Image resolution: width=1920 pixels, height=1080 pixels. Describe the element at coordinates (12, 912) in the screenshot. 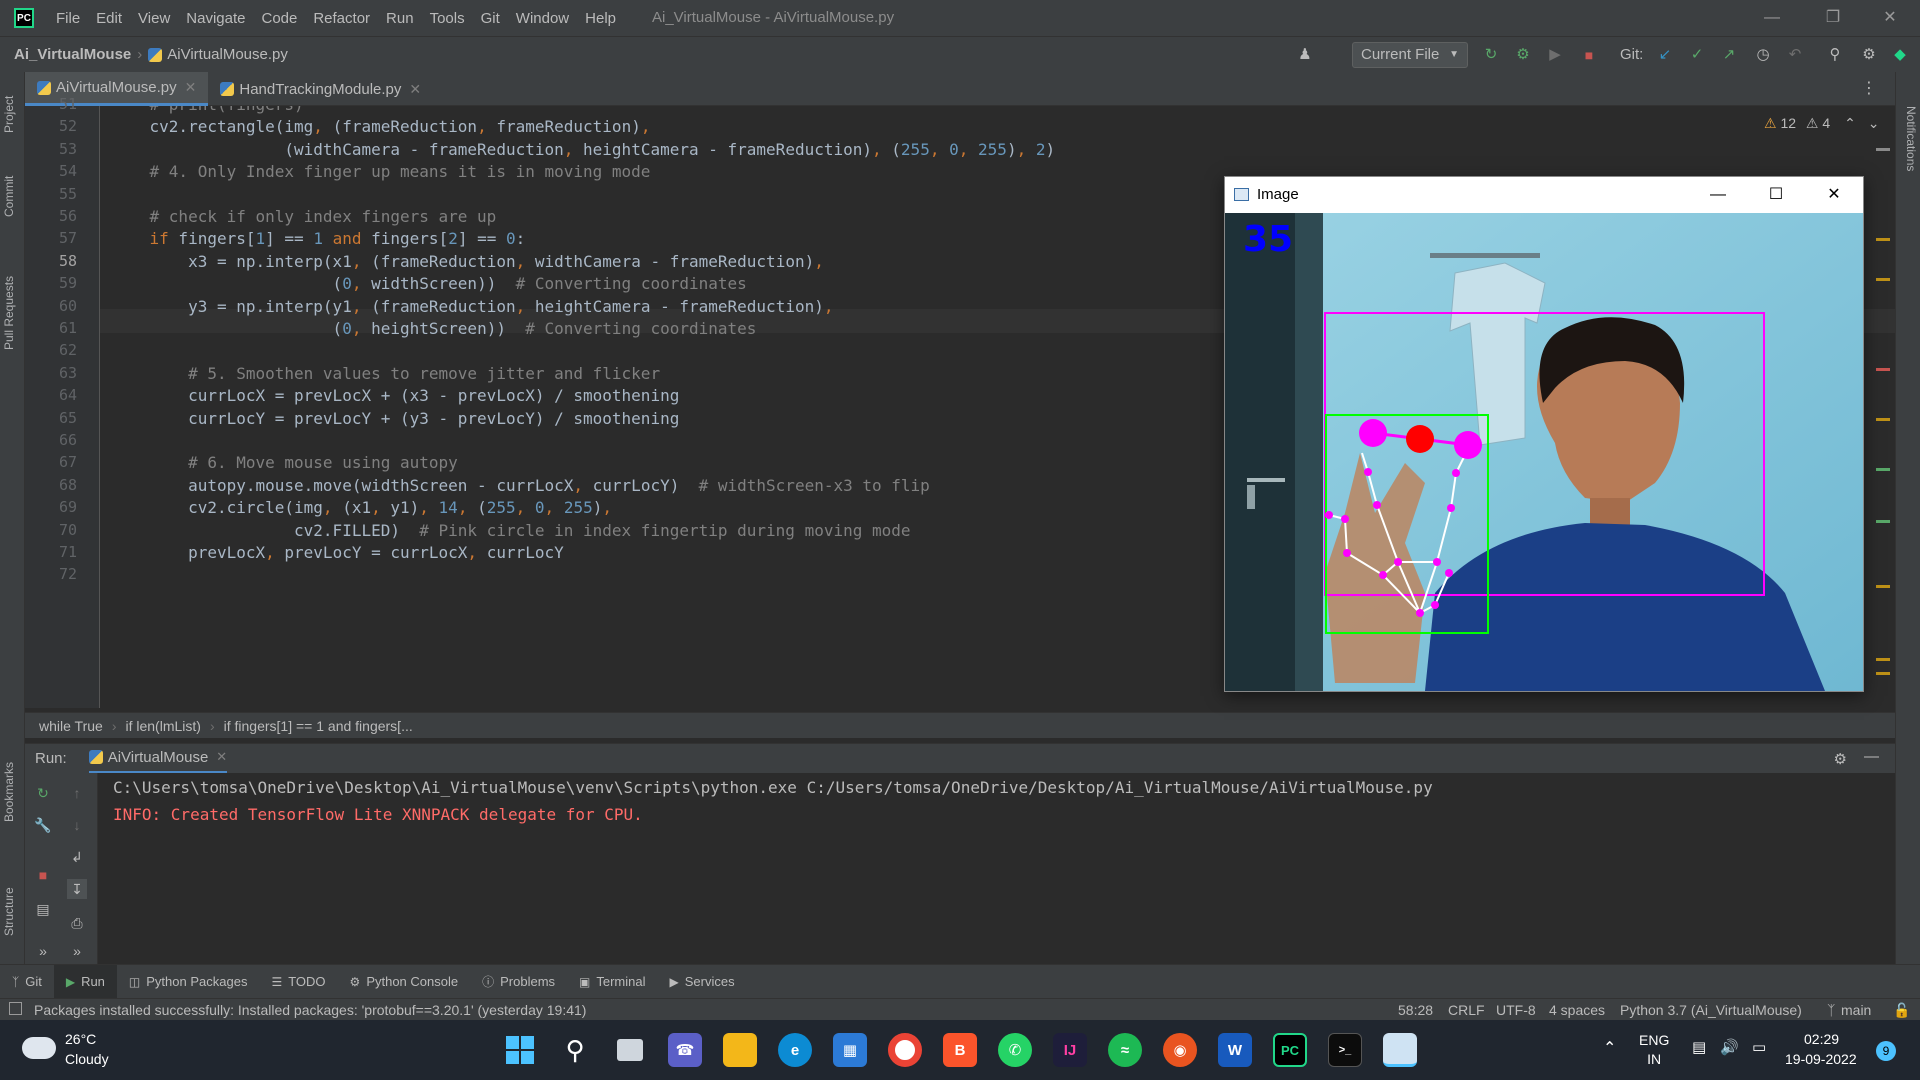

I see `tool-tab-structure: Structure` at that location.